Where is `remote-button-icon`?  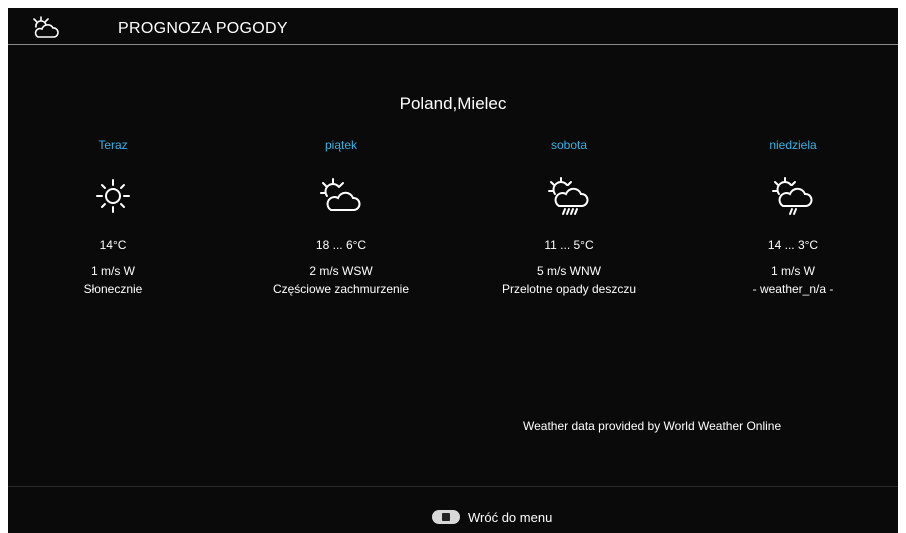
remote-button-icon is located at coordinates (446, 517).